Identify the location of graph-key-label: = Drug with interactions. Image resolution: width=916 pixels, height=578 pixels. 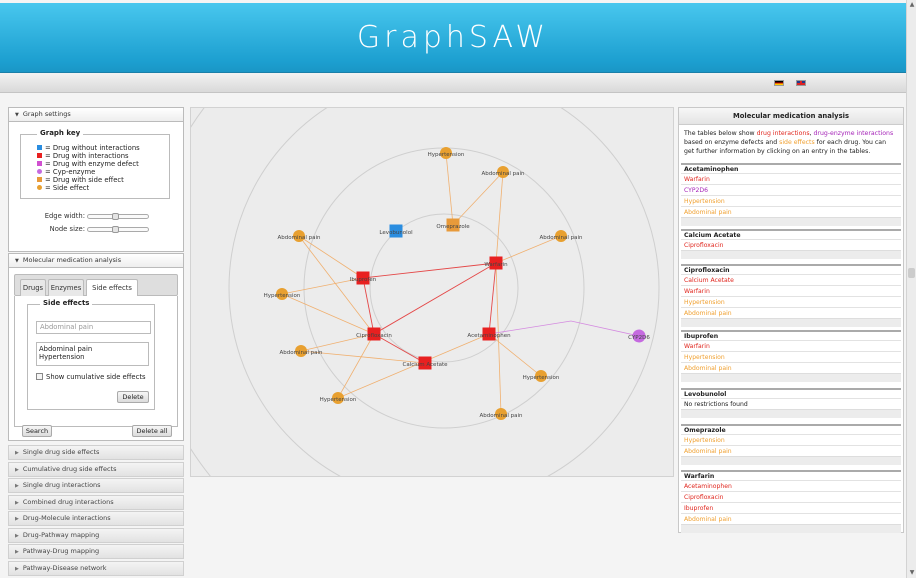
(87, 156).